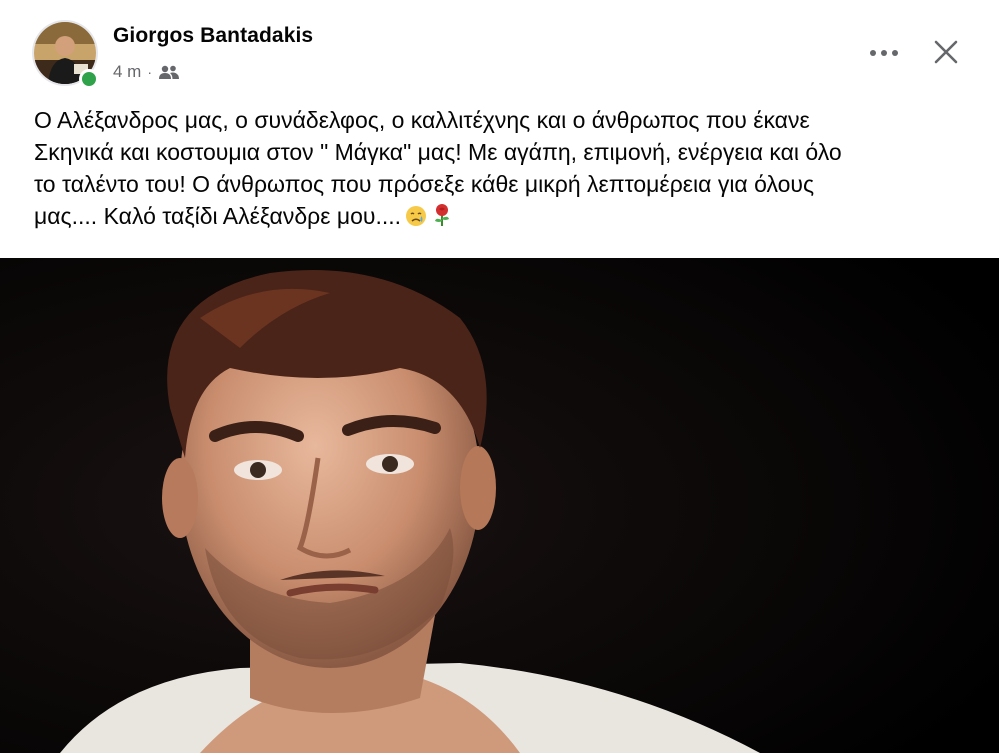  I want to click on author-name: Giorgos Bantadakis, so click(213, 36).